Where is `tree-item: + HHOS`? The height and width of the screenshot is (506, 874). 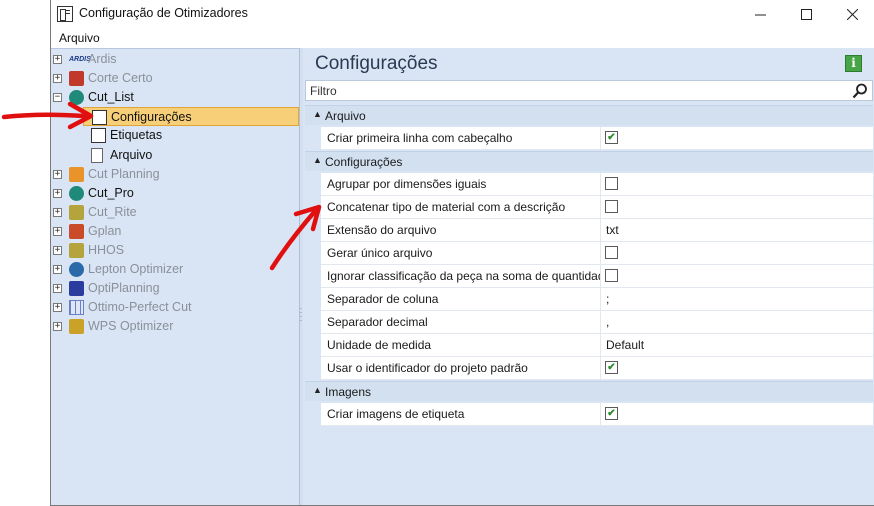 tree-item: + HHOS is located at coordinates (175, 250).